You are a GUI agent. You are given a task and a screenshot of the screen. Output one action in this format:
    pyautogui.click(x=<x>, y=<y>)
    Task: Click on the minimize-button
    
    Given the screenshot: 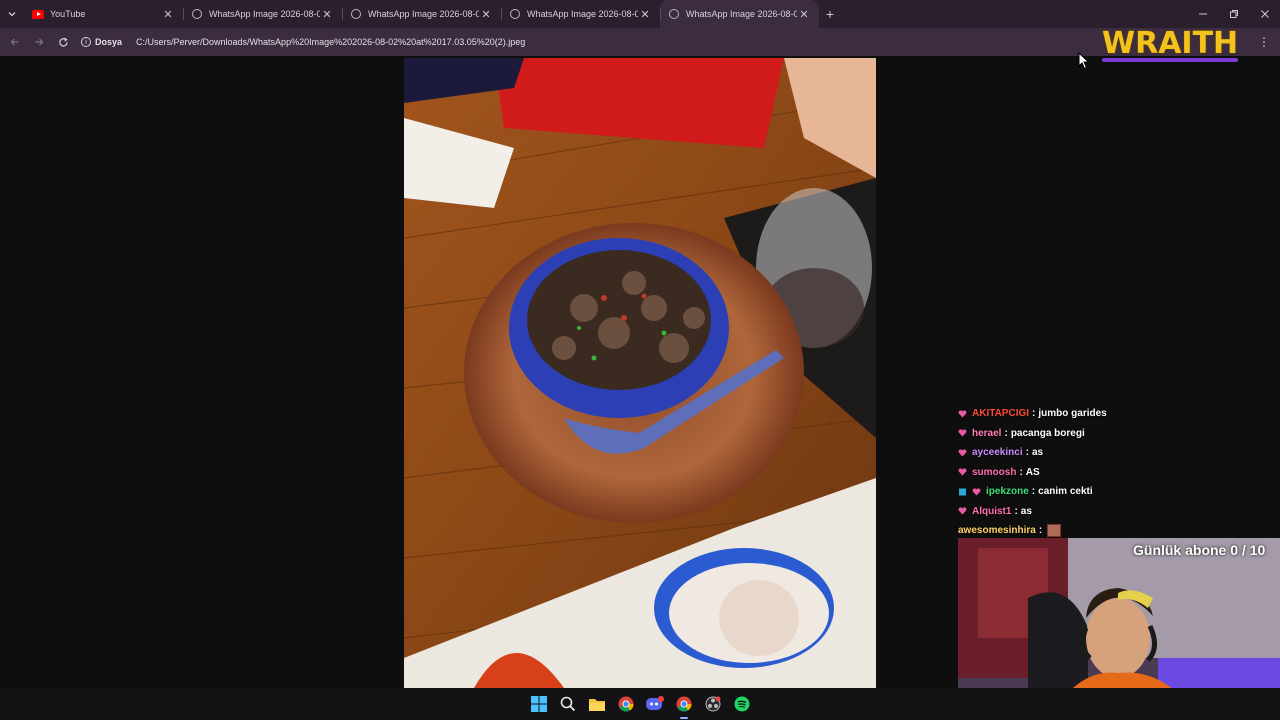 What is the action you would take?
    pyautogui.click(x=1202, y=14)
    